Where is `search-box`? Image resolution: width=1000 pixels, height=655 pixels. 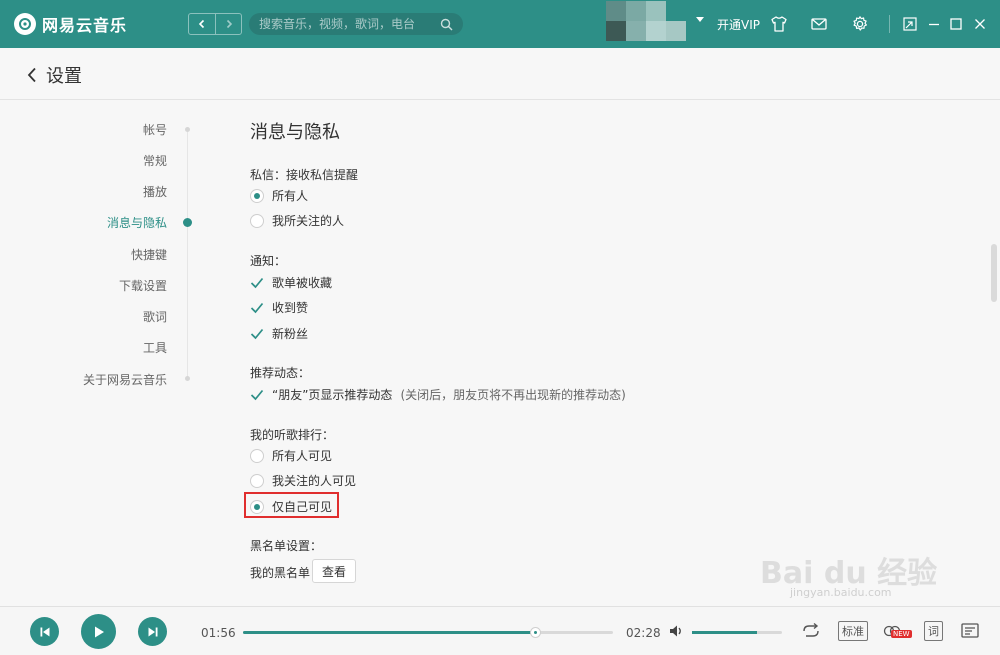 search-box is located at coordinates (356, 24).